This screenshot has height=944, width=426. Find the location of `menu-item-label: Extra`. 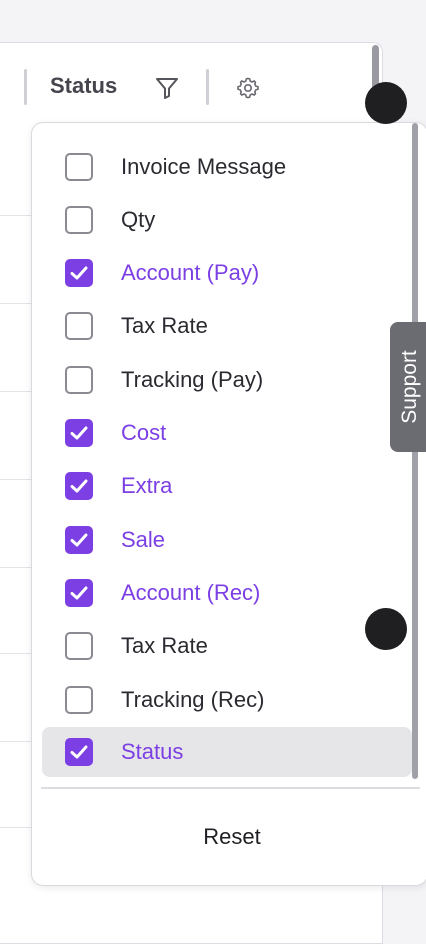

menu-item-label: Extra is located at coordinates (147, 485).